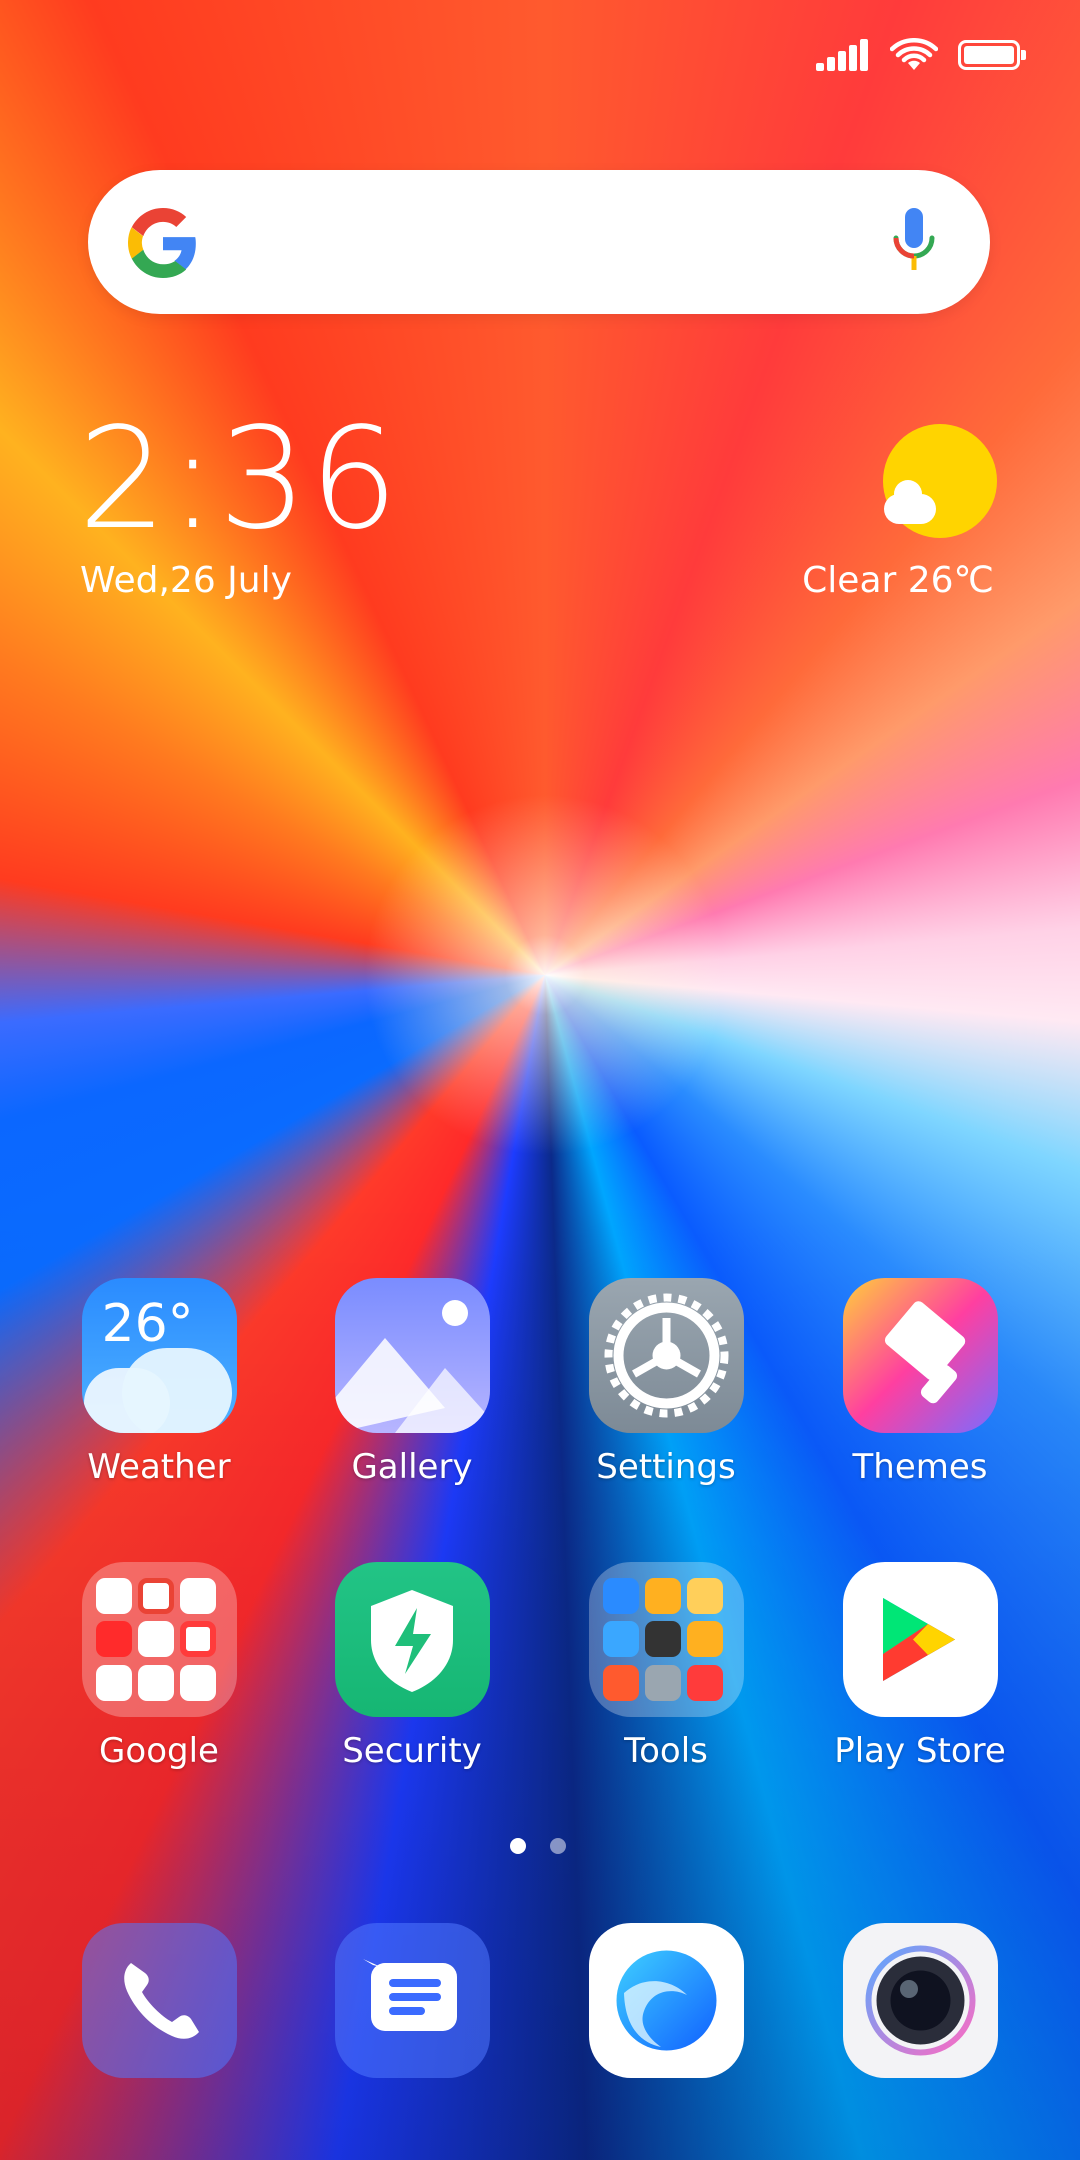 The height and width of the screenshot is (2160, 1080). I want to click on signal-icon, so click(843, 55).